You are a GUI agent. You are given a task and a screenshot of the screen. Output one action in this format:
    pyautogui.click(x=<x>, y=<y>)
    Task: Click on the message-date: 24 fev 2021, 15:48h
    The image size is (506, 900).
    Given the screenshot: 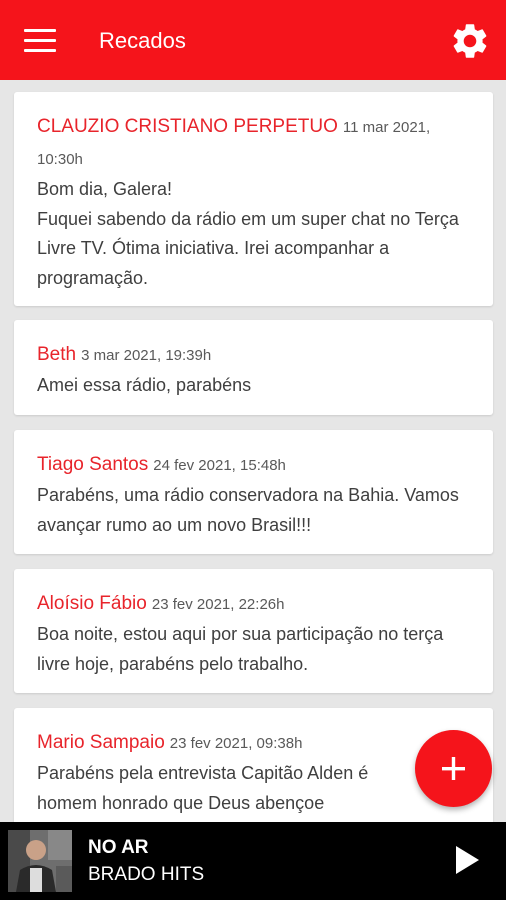 What is the action you would take?
    pyautogui.click(x=219, y=465)
    